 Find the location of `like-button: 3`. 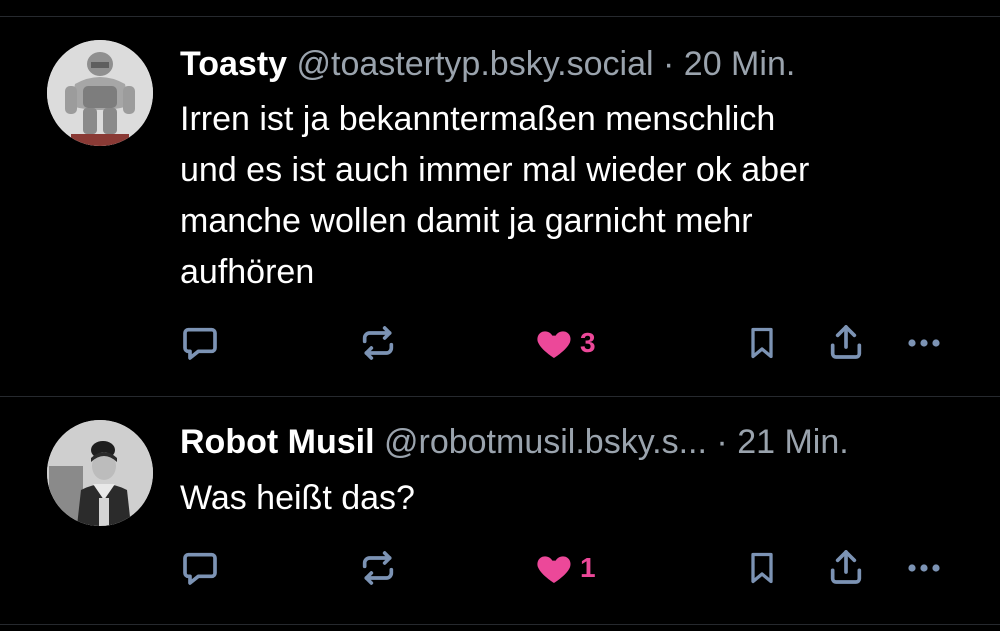

like-button: 3 is located at coordinates (565, 343).